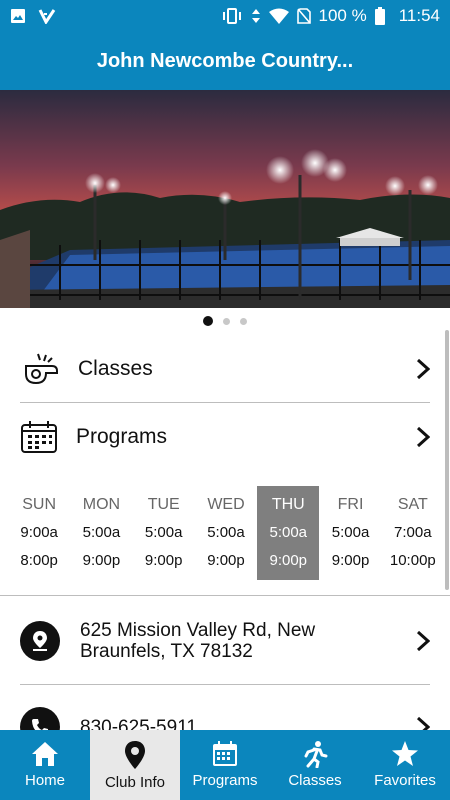  What do you see at coordinates (135, 782) in the screenshot?
I see `nav-label: Club Info` at bounding box center [135, 782].